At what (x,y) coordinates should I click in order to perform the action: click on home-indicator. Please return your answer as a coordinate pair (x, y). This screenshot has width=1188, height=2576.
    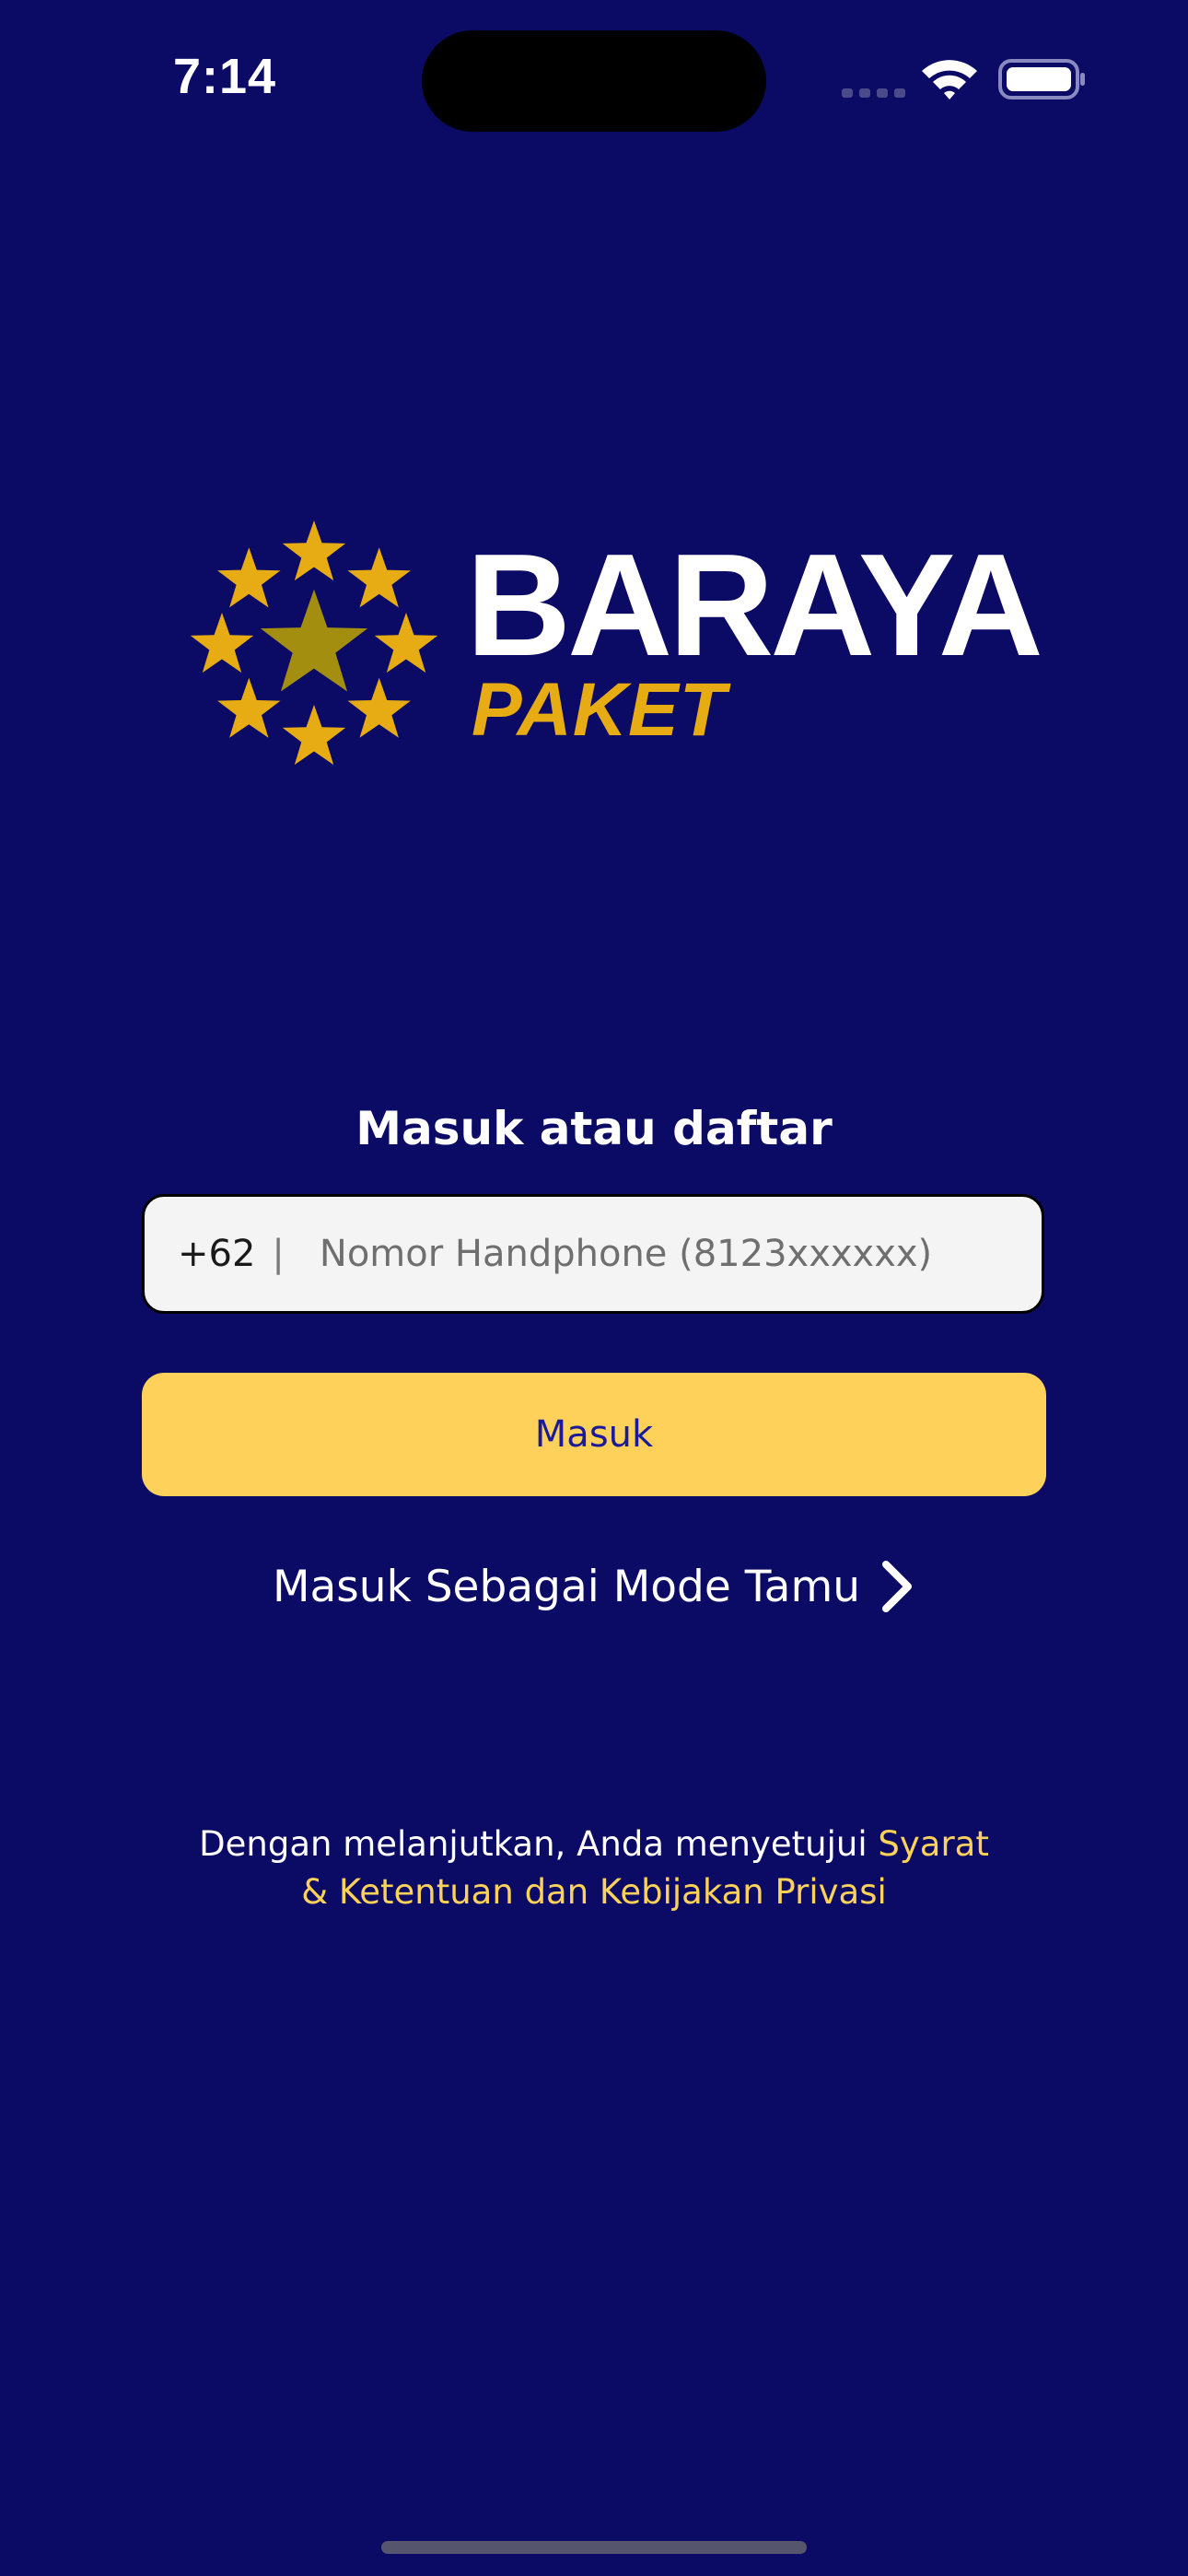
    Looking at the image, I should click on (594, 2547).